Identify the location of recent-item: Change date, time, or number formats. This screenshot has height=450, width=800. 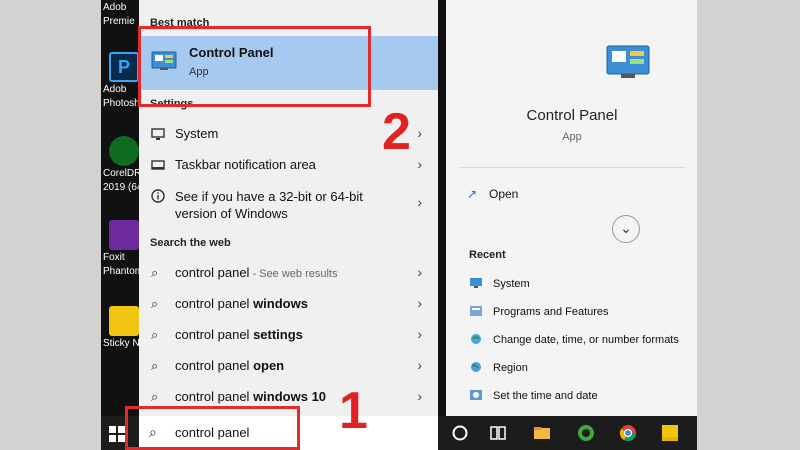
(574, 339).